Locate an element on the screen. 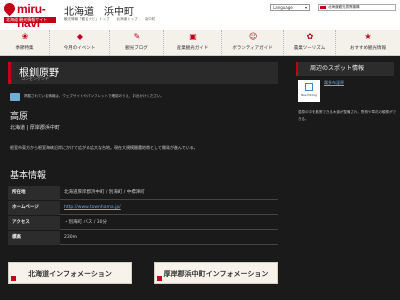 This screenshot has width=400, height=300. section-heading-basic: 基本情報 is located at coordinates (28, 176).